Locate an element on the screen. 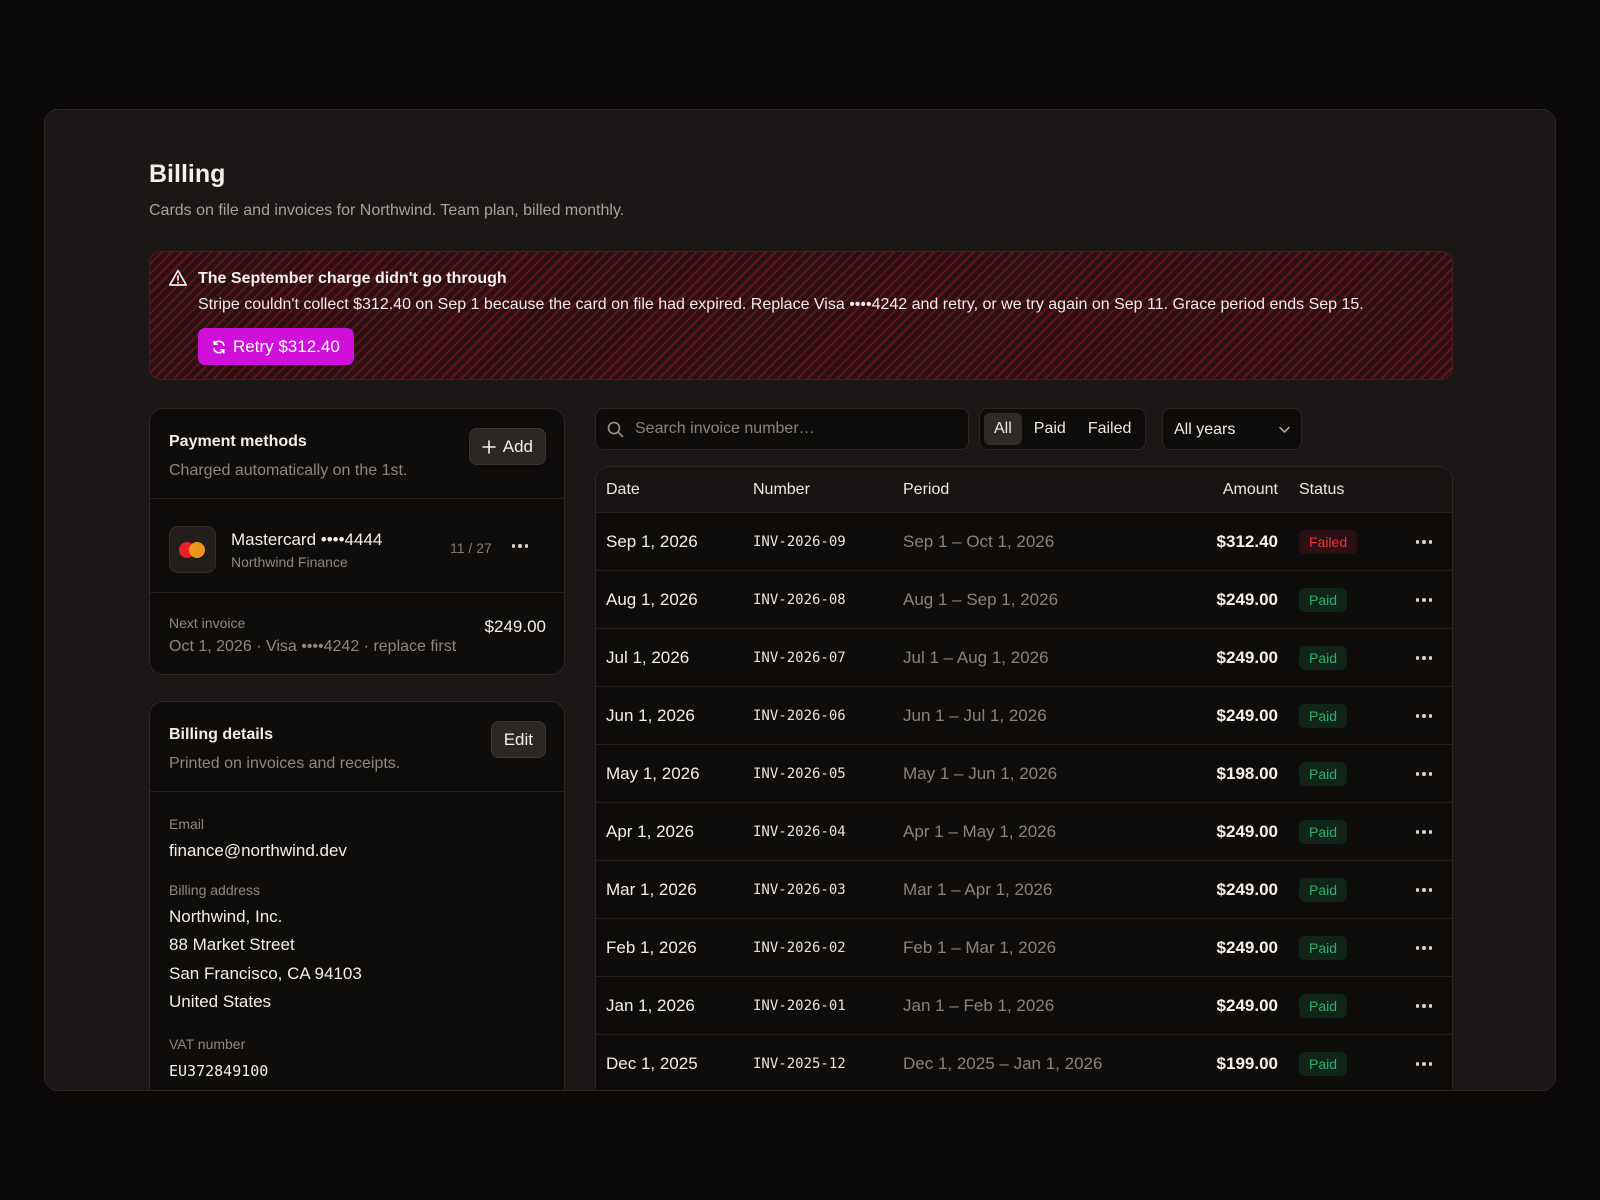  invoice-number: INV-2026-07 is located at coordinates (799, 658).